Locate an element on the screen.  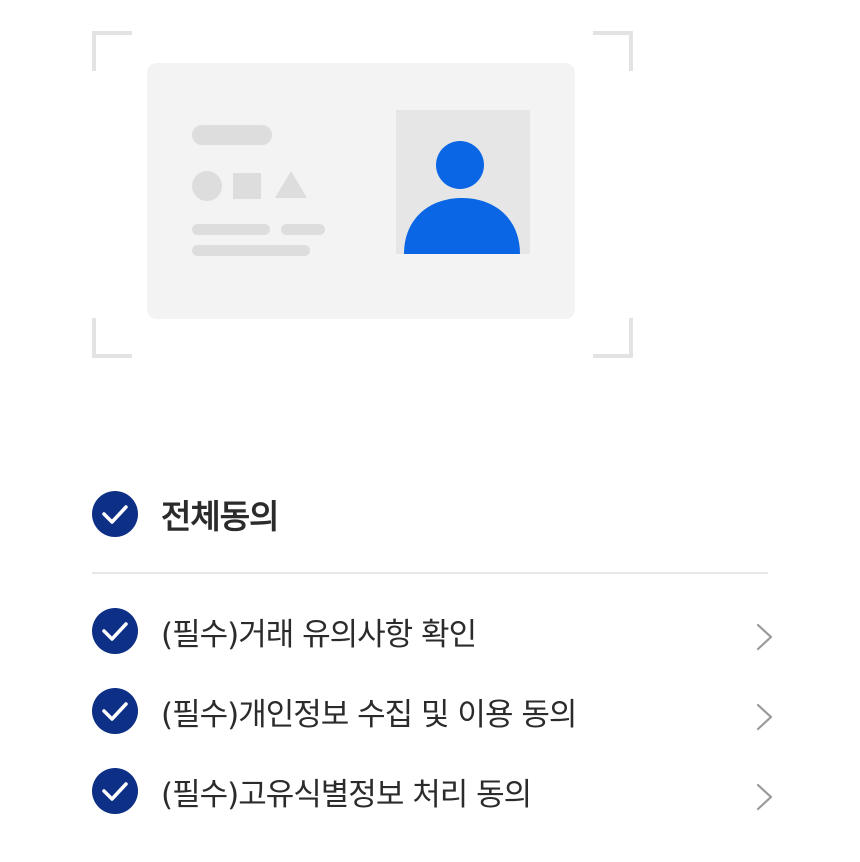
term-label: (필수)거래 유의사항 확인 is located at coordinates (319, 634).